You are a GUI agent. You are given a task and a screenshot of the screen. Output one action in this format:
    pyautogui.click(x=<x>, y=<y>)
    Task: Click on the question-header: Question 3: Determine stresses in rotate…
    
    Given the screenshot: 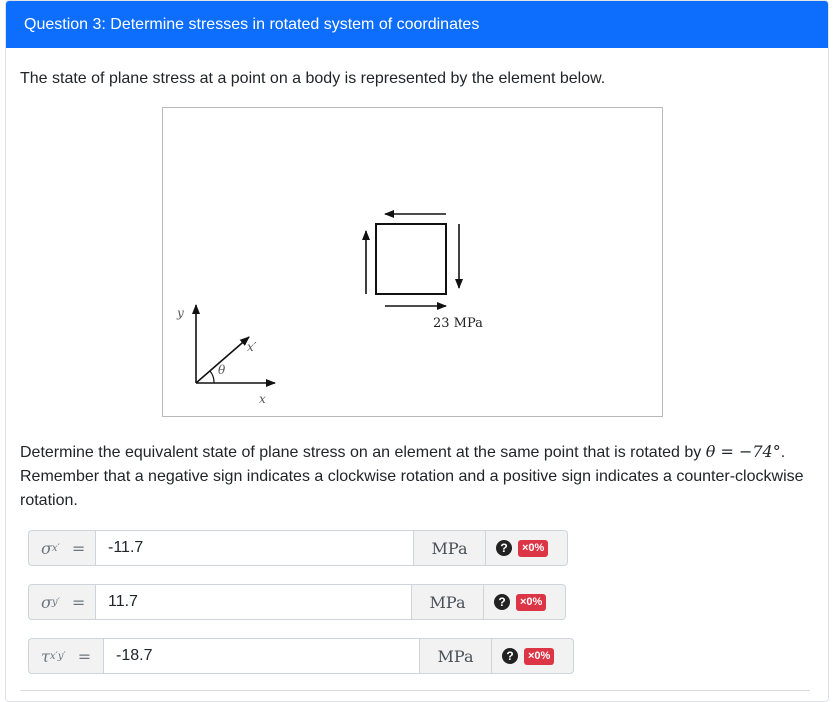 What is the action you would take?
    pyautogui.click(x=417, y=24)
    